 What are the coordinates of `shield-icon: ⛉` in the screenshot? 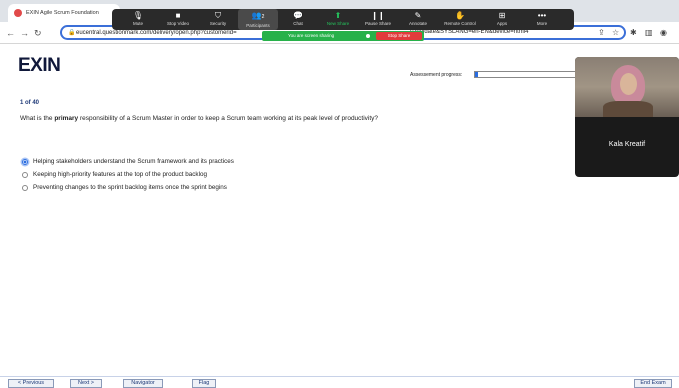 It's located at (218, 15).